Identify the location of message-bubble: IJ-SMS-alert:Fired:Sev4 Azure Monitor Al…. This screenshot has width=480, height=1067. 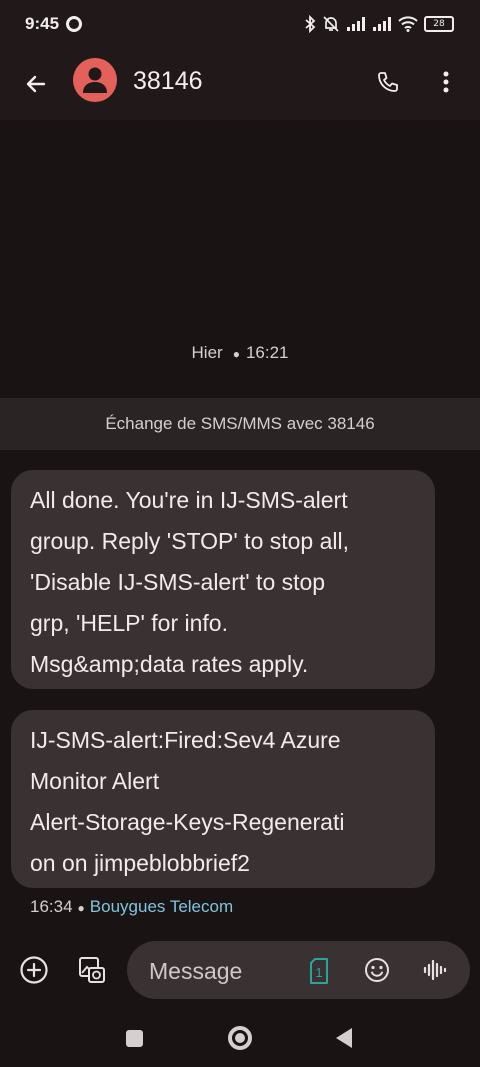
(223, 799).